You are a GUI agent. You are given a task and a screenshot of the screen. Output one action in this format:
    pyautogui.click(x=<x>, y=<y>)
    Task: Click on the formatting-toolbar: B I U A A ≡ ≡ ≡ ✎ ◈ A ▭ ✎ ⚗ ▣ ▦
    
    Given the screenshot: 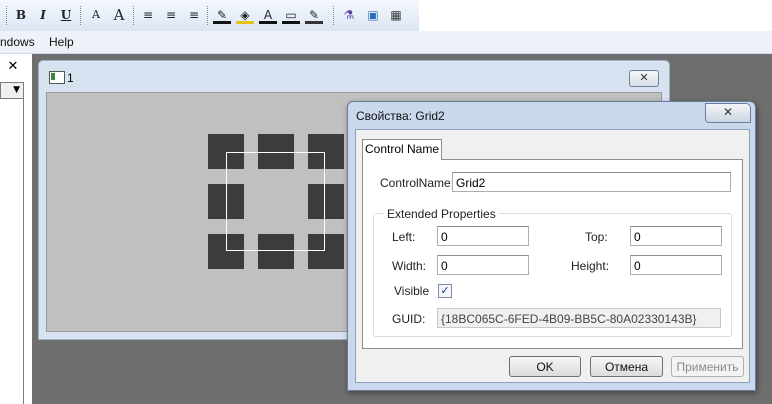 What is the action you would take?
    pyautogui.click(x=209, y=16)
    